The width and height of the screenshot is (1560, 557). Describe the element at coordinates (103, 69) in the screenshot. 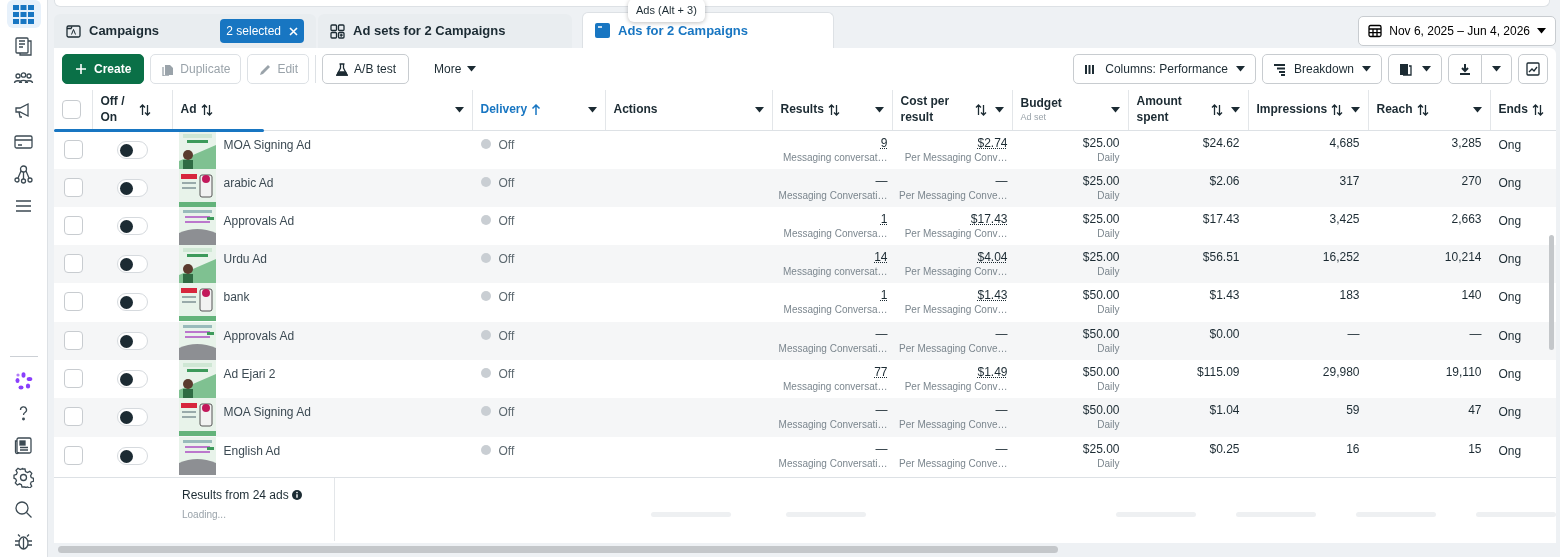

I see `toolbar-button: Create` at that location.